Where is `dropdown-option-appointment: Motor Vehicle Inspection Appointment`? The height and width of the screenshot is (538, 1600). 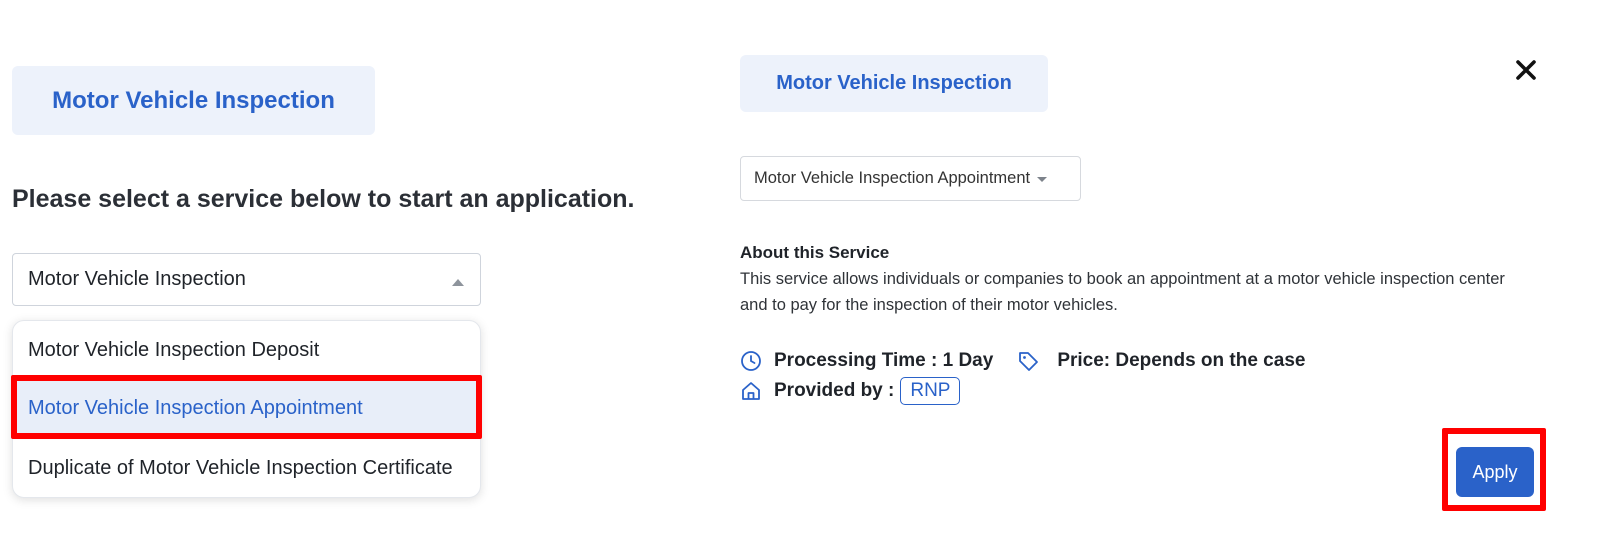
dropdown-option-appointment: Motor Vehicle Inspection Appointment is located at coordinates (246, 408).